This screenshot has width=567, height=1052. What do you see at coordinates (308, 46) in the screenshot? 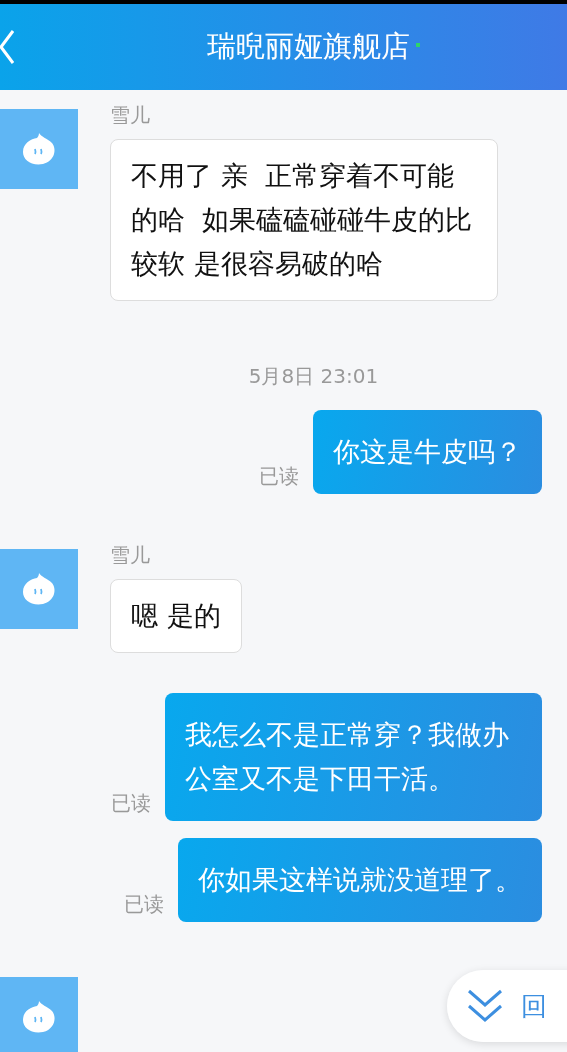
I see `chat-title: 瑞晲丽娅旗舰店` at bounding box center [308, 46].